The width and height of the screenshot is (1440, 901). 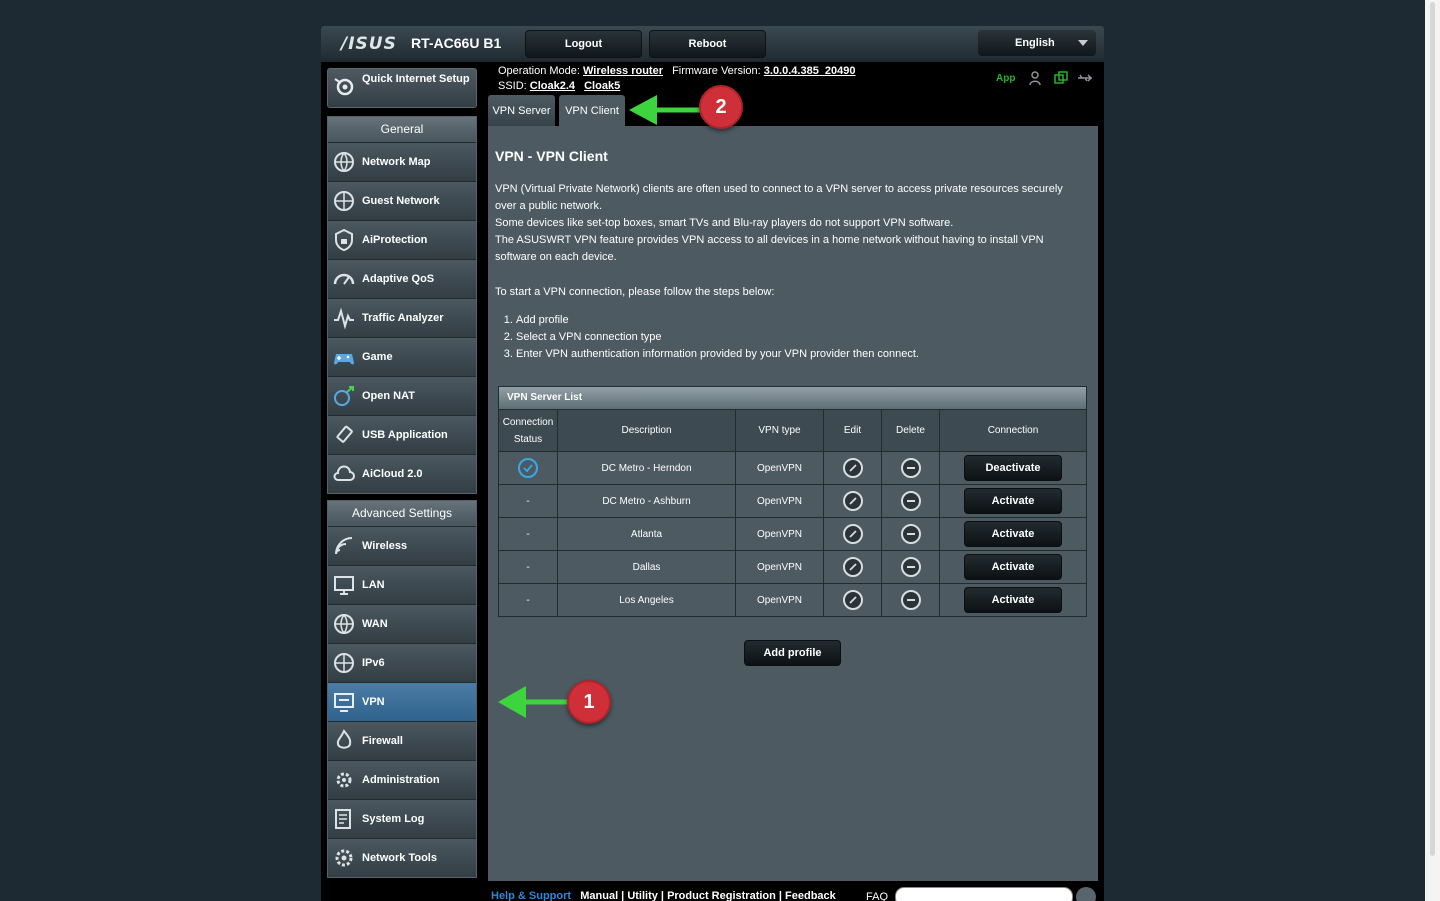 I want to click on ssid-link-5g: Cloak5, so click(x=602, y=86).